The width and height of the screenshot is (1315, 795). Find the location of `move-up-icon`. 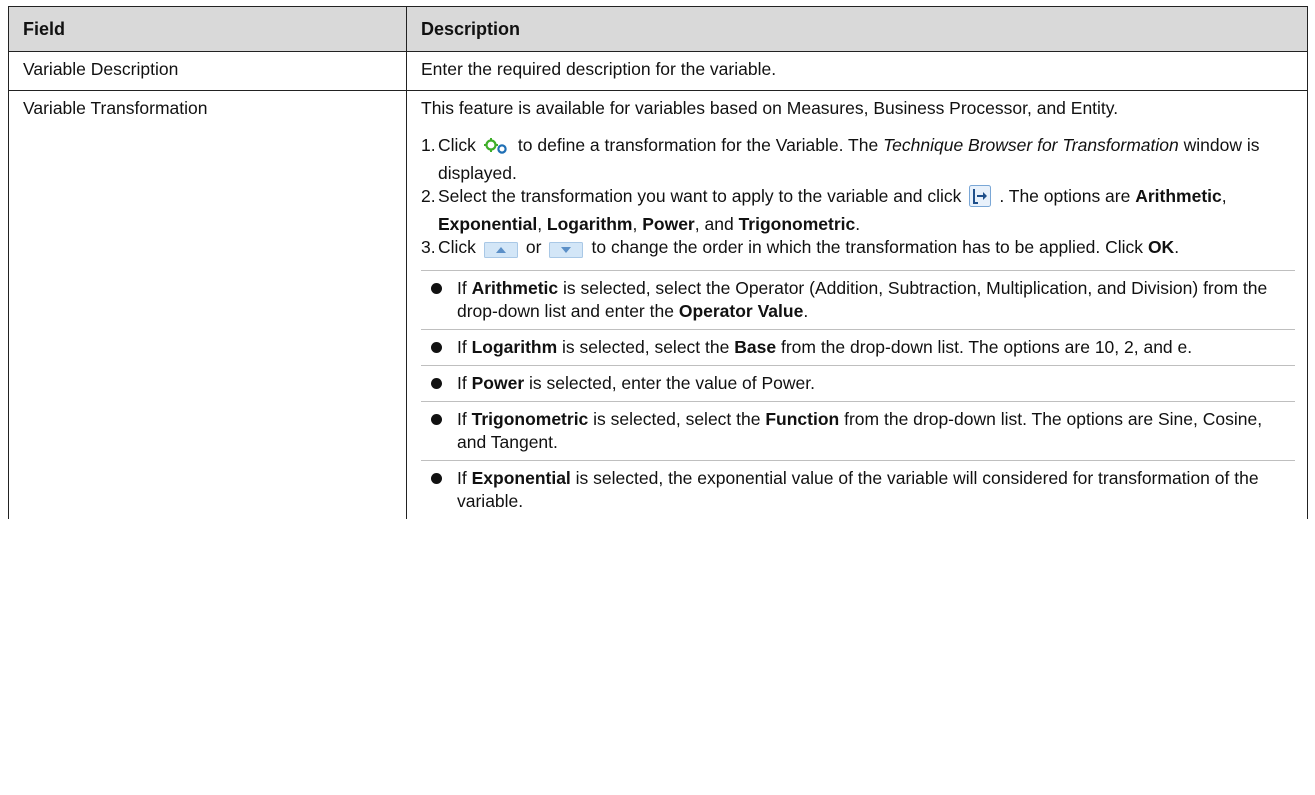

move-up-icon is located at coordinates (500, 252).